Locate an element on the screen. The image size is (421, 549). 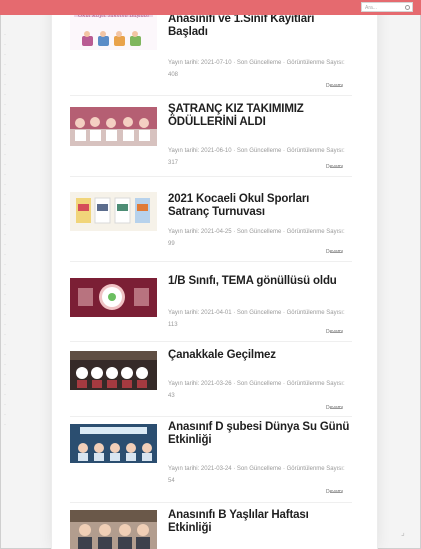
post-title: Anasınıfı B Yaşlılar Haftası Etkinliği is located at coordinates (259, 522).